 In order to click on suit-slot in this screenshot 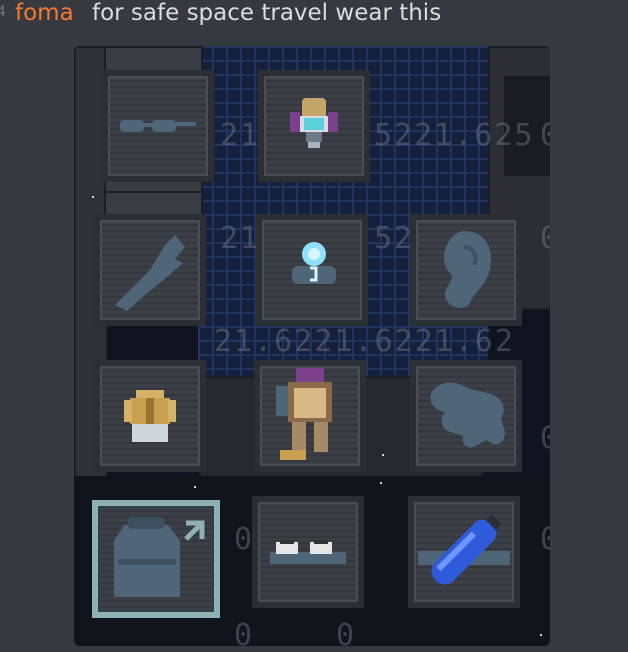, I will do `click(310, 416)`.